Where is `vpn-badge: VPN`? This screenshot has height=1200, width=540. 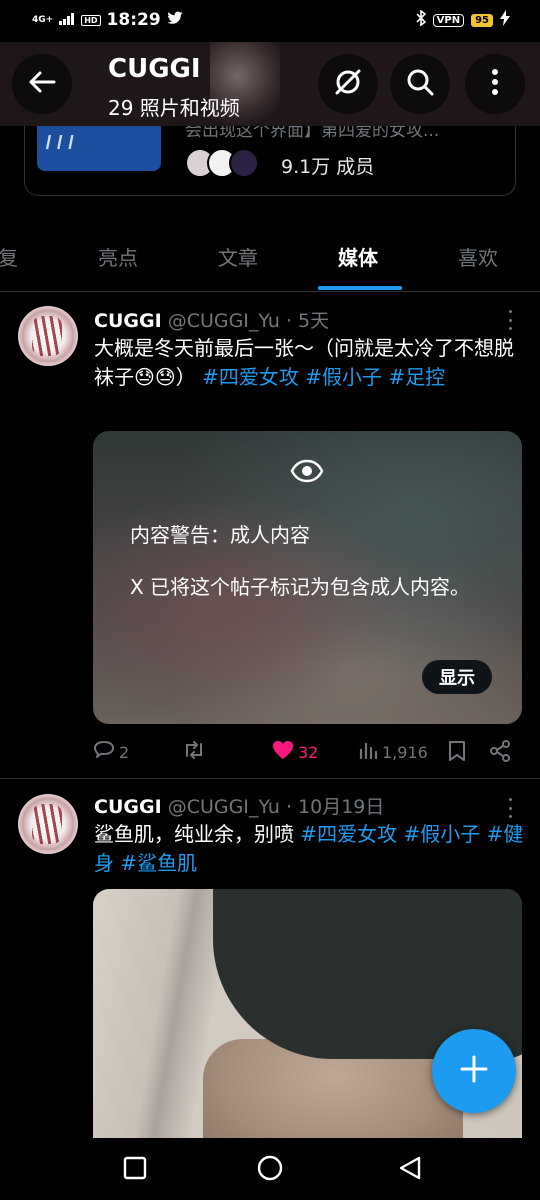
vpn-badge: VPN is located at coordinates (448, 20).